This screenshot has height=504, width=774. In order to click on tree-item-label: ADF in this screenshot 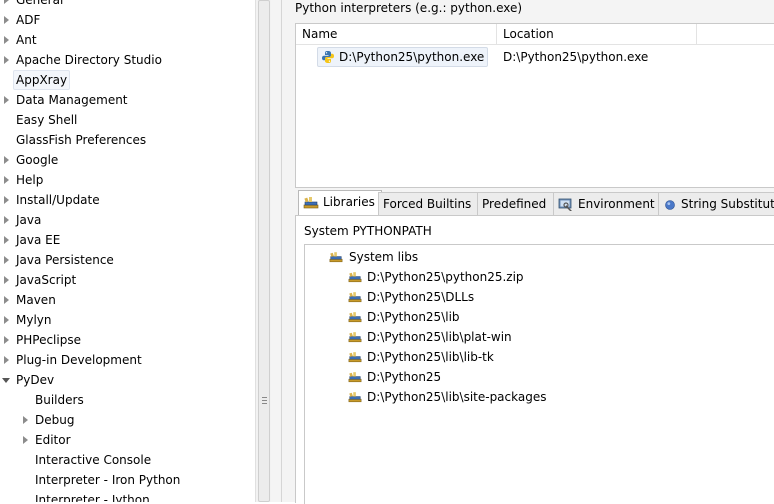, I will do `click(28, 20)`.